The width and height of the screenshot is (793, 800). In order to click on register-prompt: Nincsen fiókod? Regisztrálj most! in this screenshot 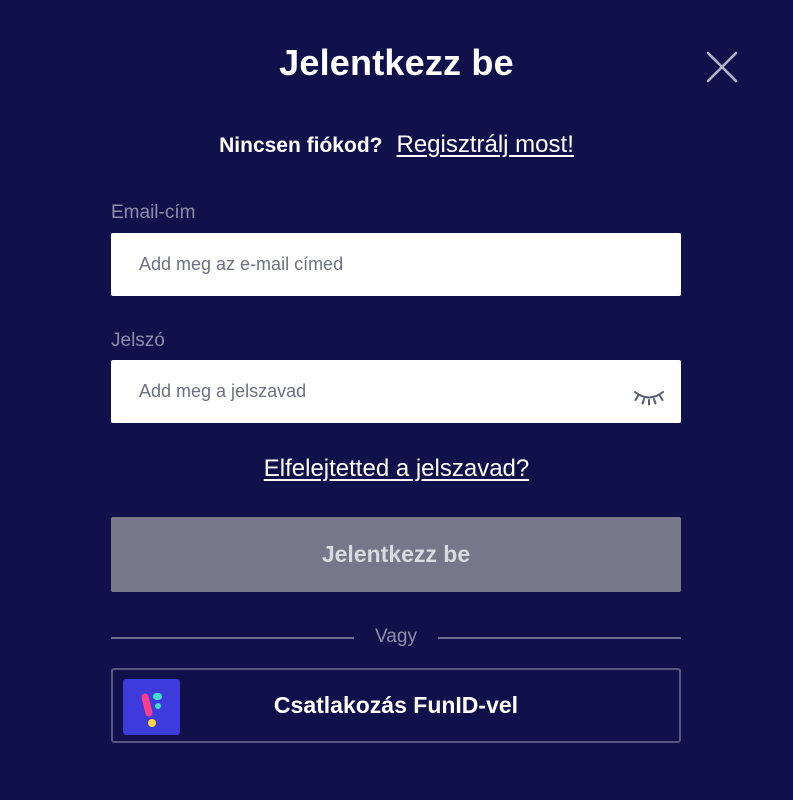, I will do `click(396, 145)`.